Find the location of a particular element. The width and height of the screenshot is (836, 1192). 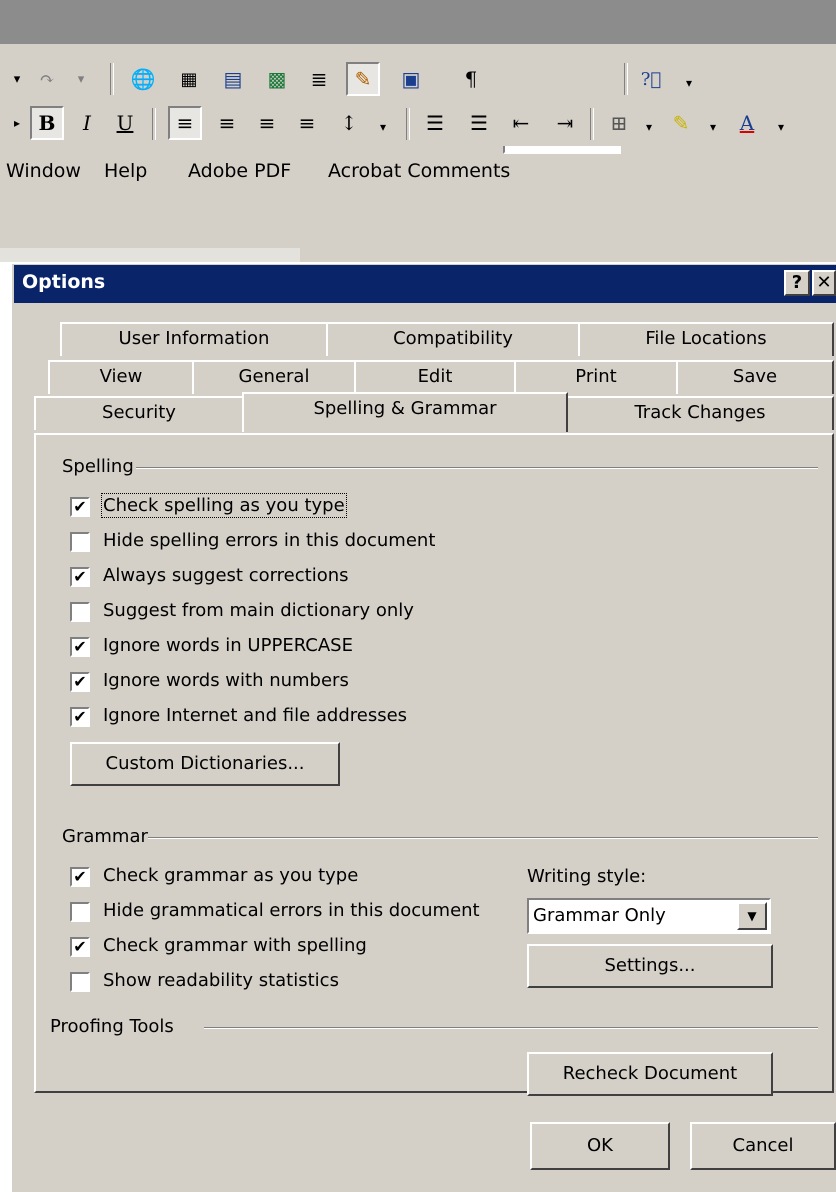

borders-dropdown-icon: ▾ is located at coordinates (649, 127).